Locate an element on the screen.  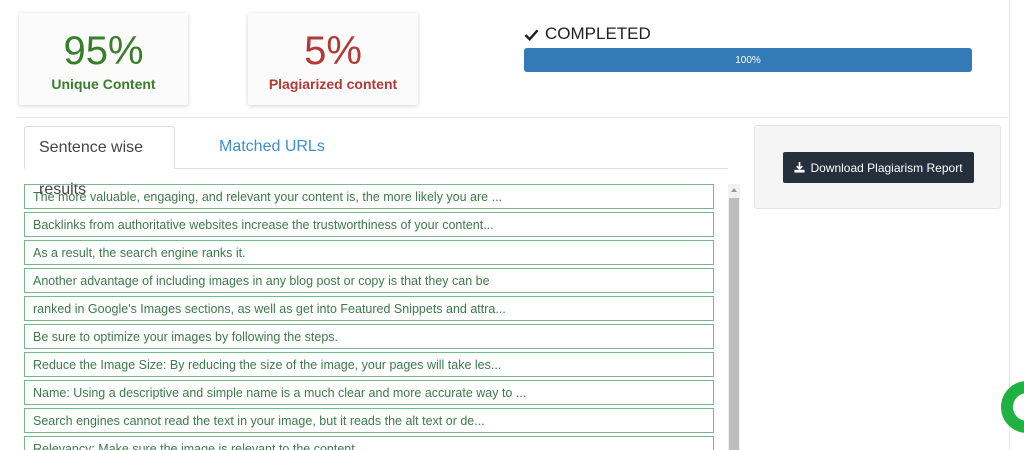
status-text: COMPLETED is located at coordinates (598, 33).